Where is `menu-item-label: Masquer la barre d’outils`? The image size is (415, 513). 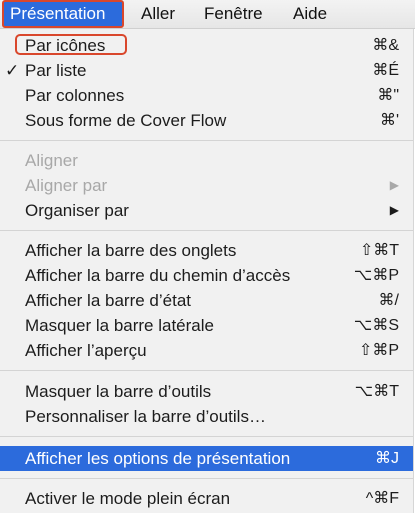 menu-item-label: Masquer la barre d’outils is located at coordinates (118, 391).